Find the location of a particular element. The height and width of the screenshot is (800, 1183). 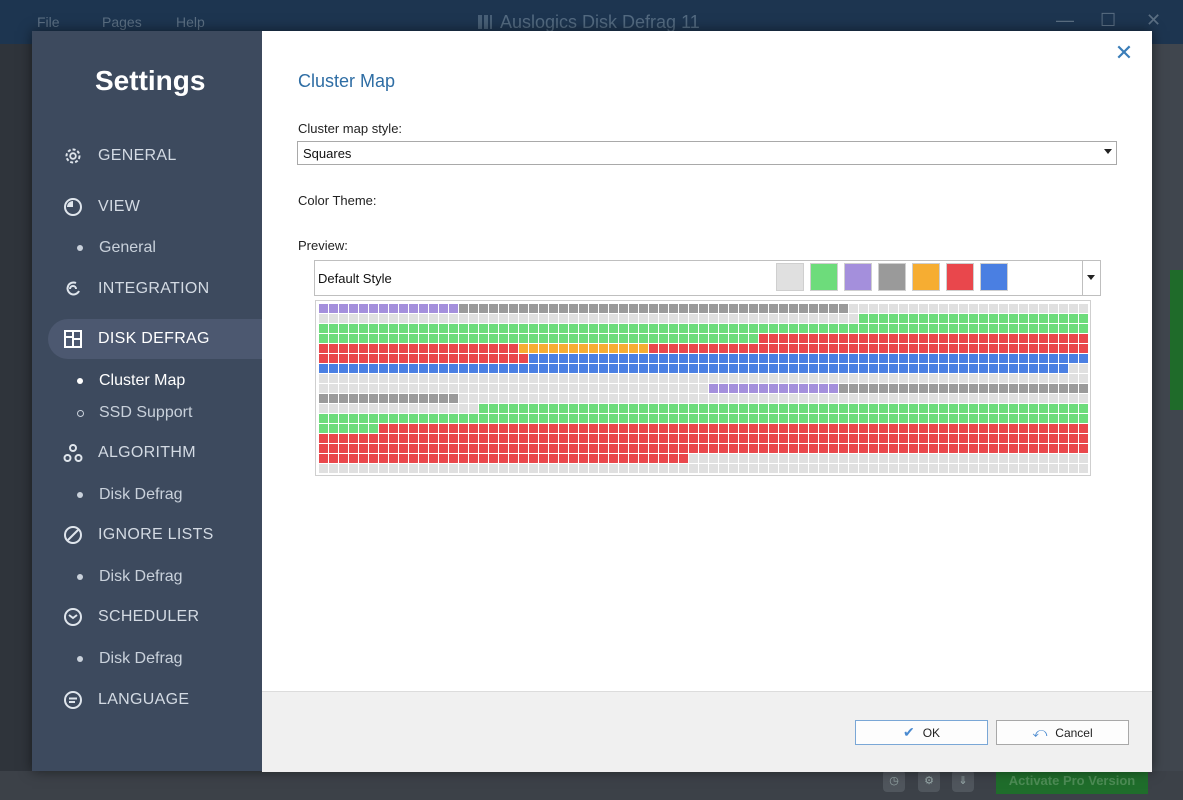

menu-file: File is located at coordinates (48, 22).